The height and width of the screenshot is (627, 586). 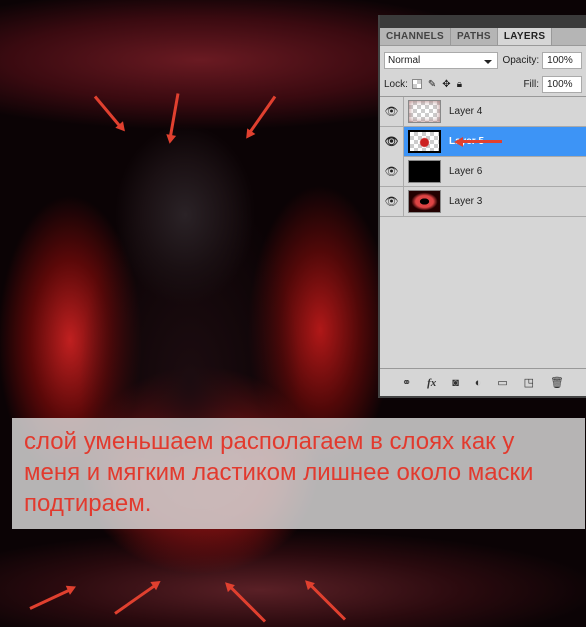 What do you see at coordinates (459, 84) in the screenshot?
I see `lock-all-icon: 🔒︎` at bounding box center [459, 84].